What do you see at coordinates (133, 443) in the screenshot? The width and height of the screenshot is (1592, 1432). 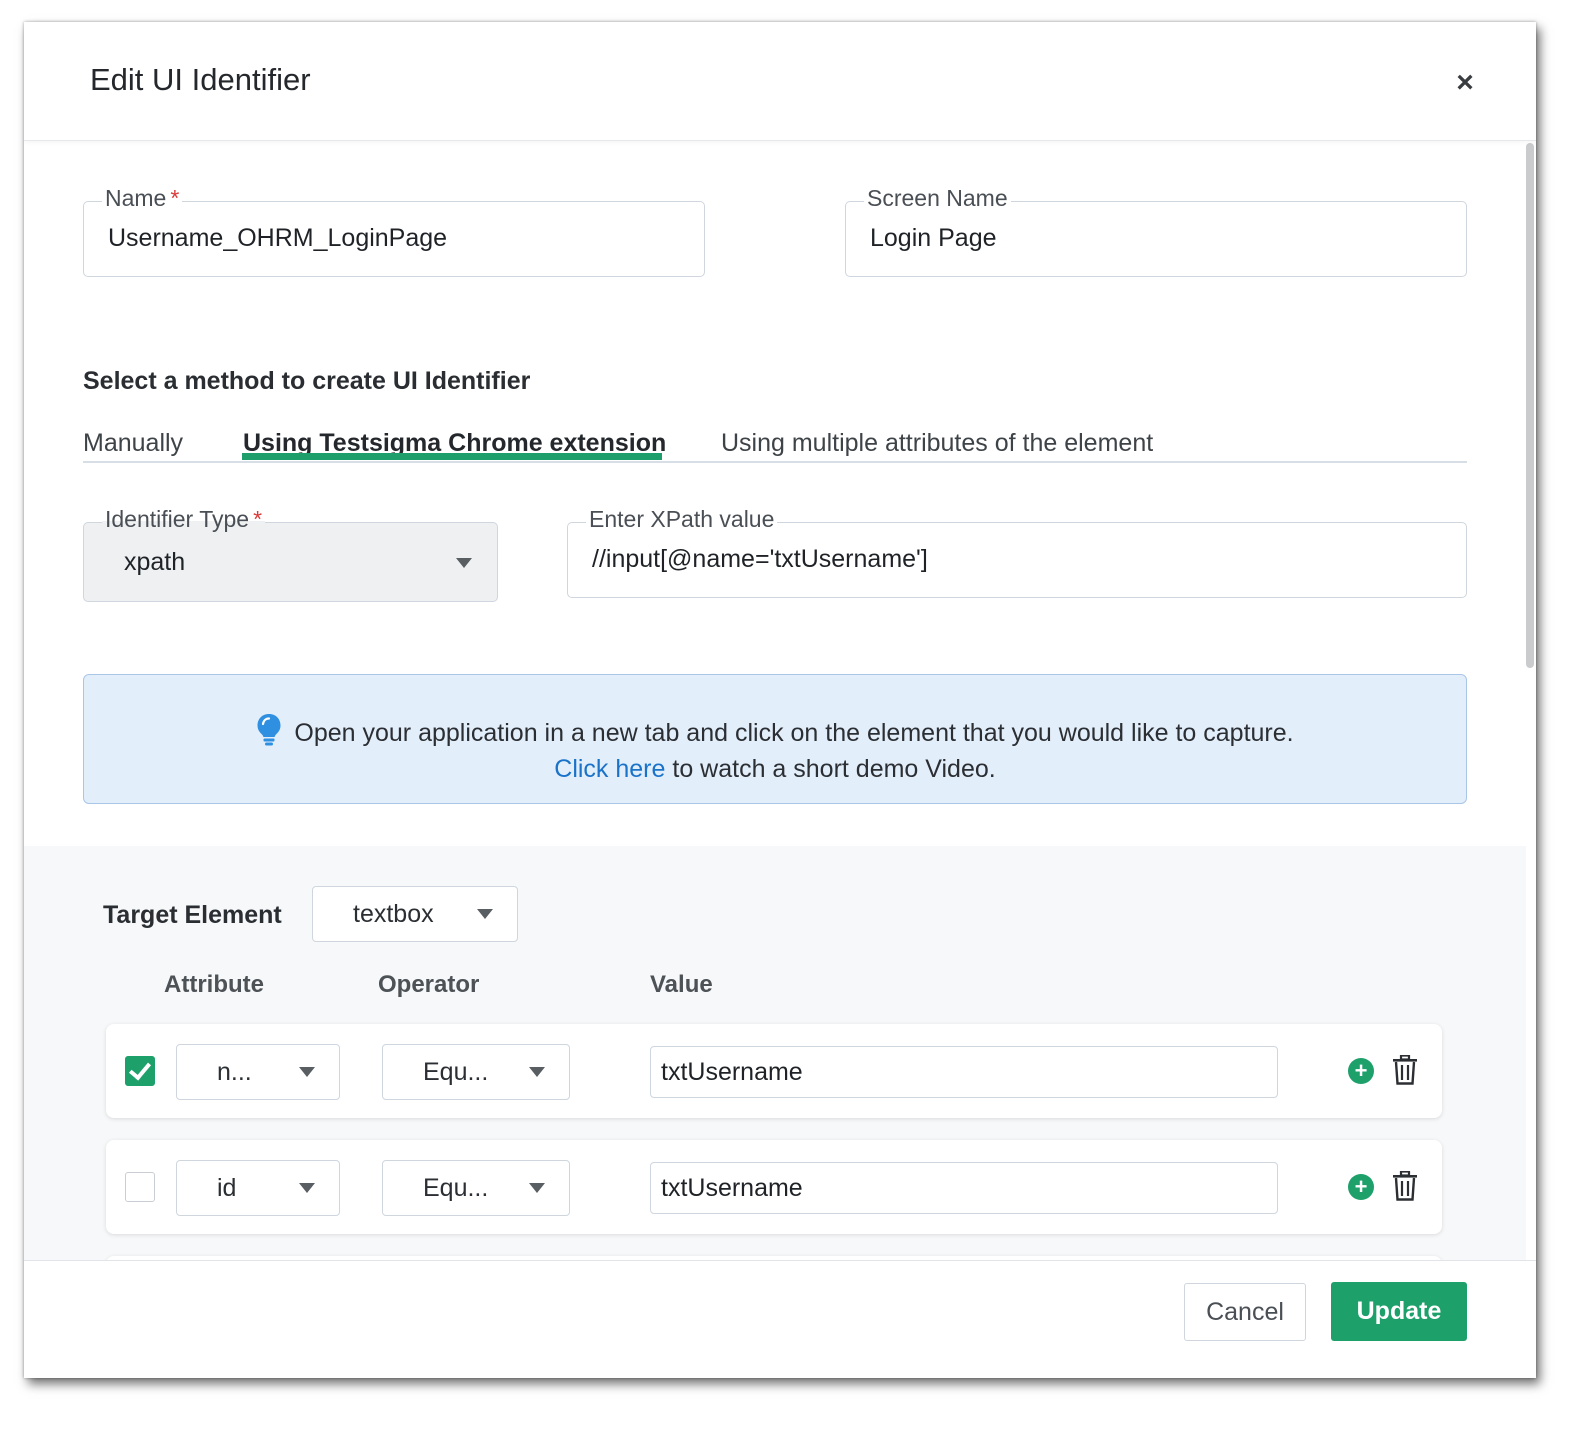 I see `tab-manually: Manually` at bounding box center [133, 443].